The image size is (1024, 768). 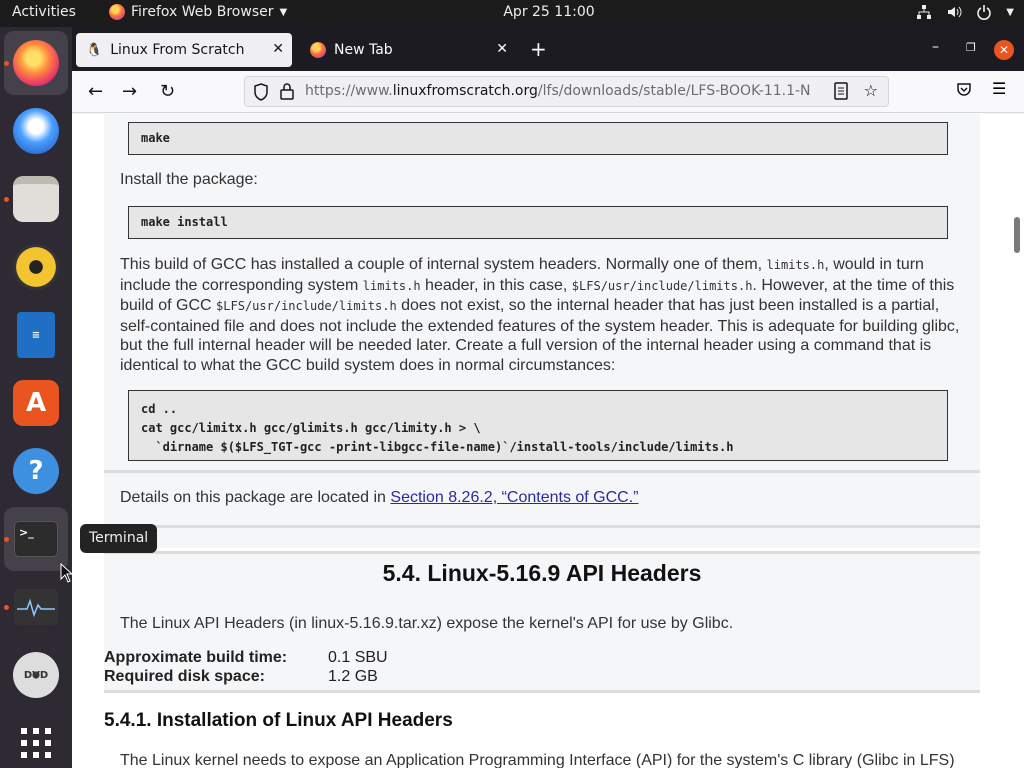 I want to click on reload-button: ↻, so click(x=167, y=91).